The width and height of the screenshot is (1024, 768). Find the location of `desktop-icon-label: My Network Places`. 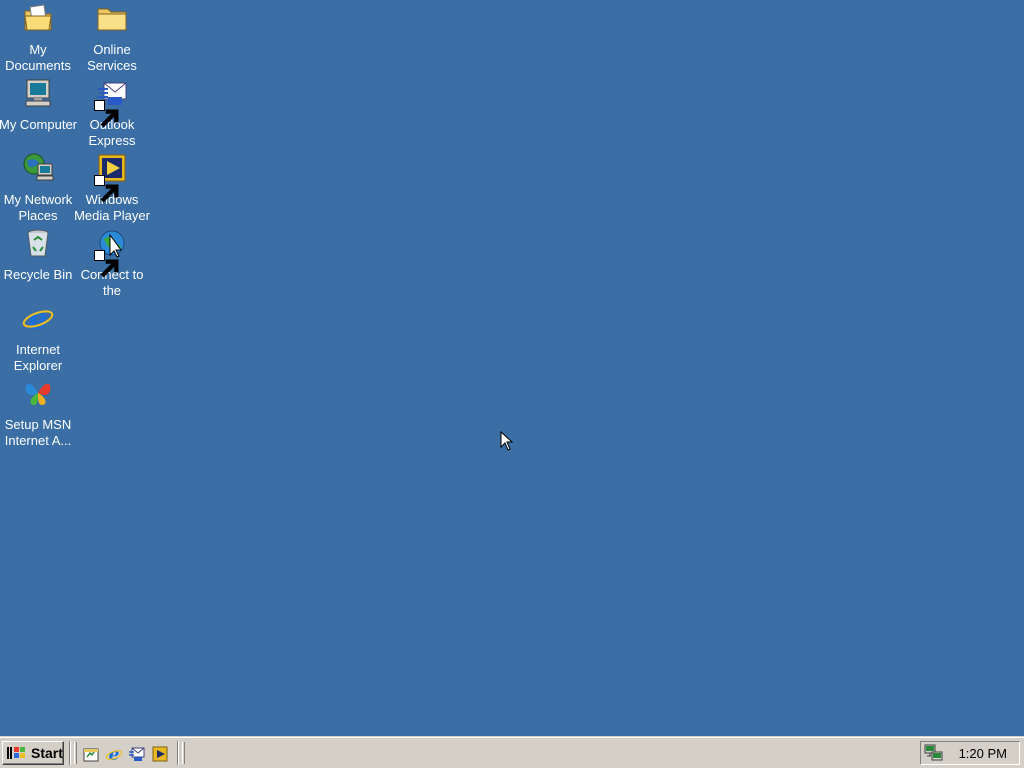

desktop-icon-label: My Network Places is located at coordinates (38, 207).